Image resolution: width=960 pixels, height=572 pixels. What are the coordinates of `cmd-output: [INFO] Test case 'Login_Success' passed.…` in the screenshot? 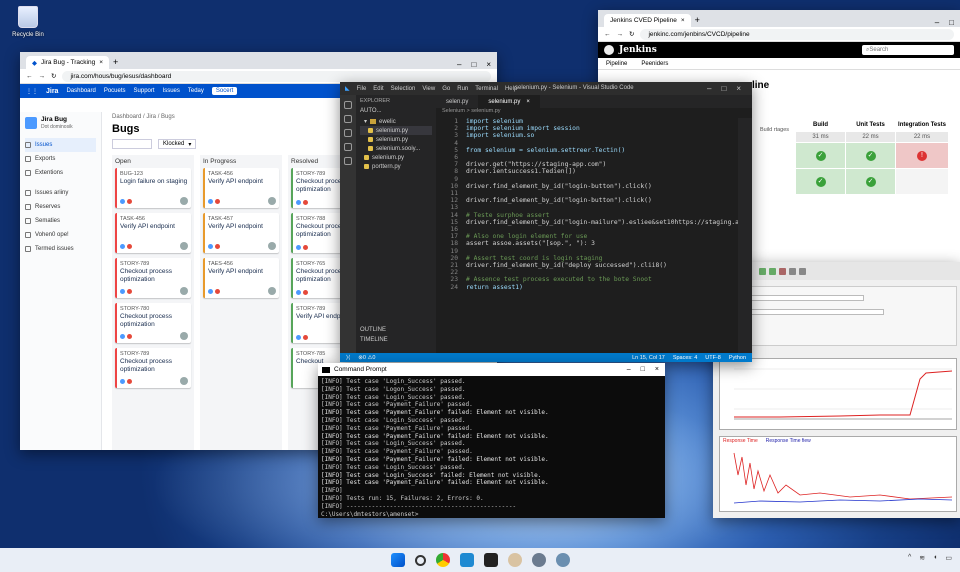 It's located at (491, 447).